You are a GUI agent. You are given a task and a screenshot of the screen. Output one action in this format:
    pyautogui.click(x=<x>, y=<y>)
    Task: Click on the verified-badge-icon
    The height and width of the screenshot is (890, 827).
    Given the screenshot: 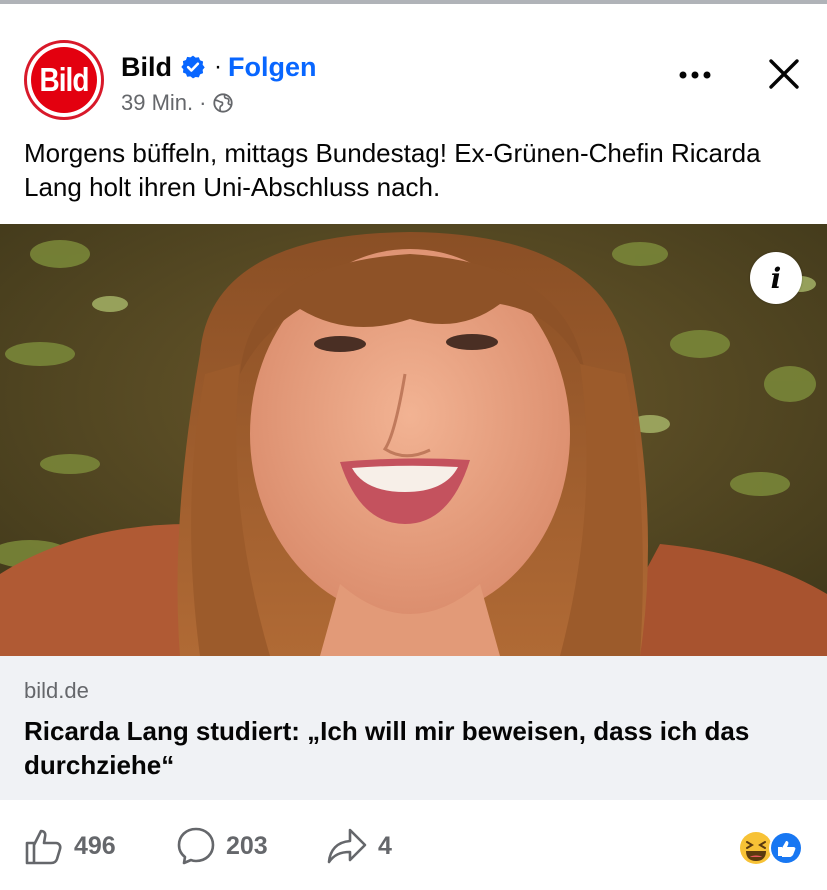 What is the action you would take?
    pyautogui.click(x=193, y=67)
    